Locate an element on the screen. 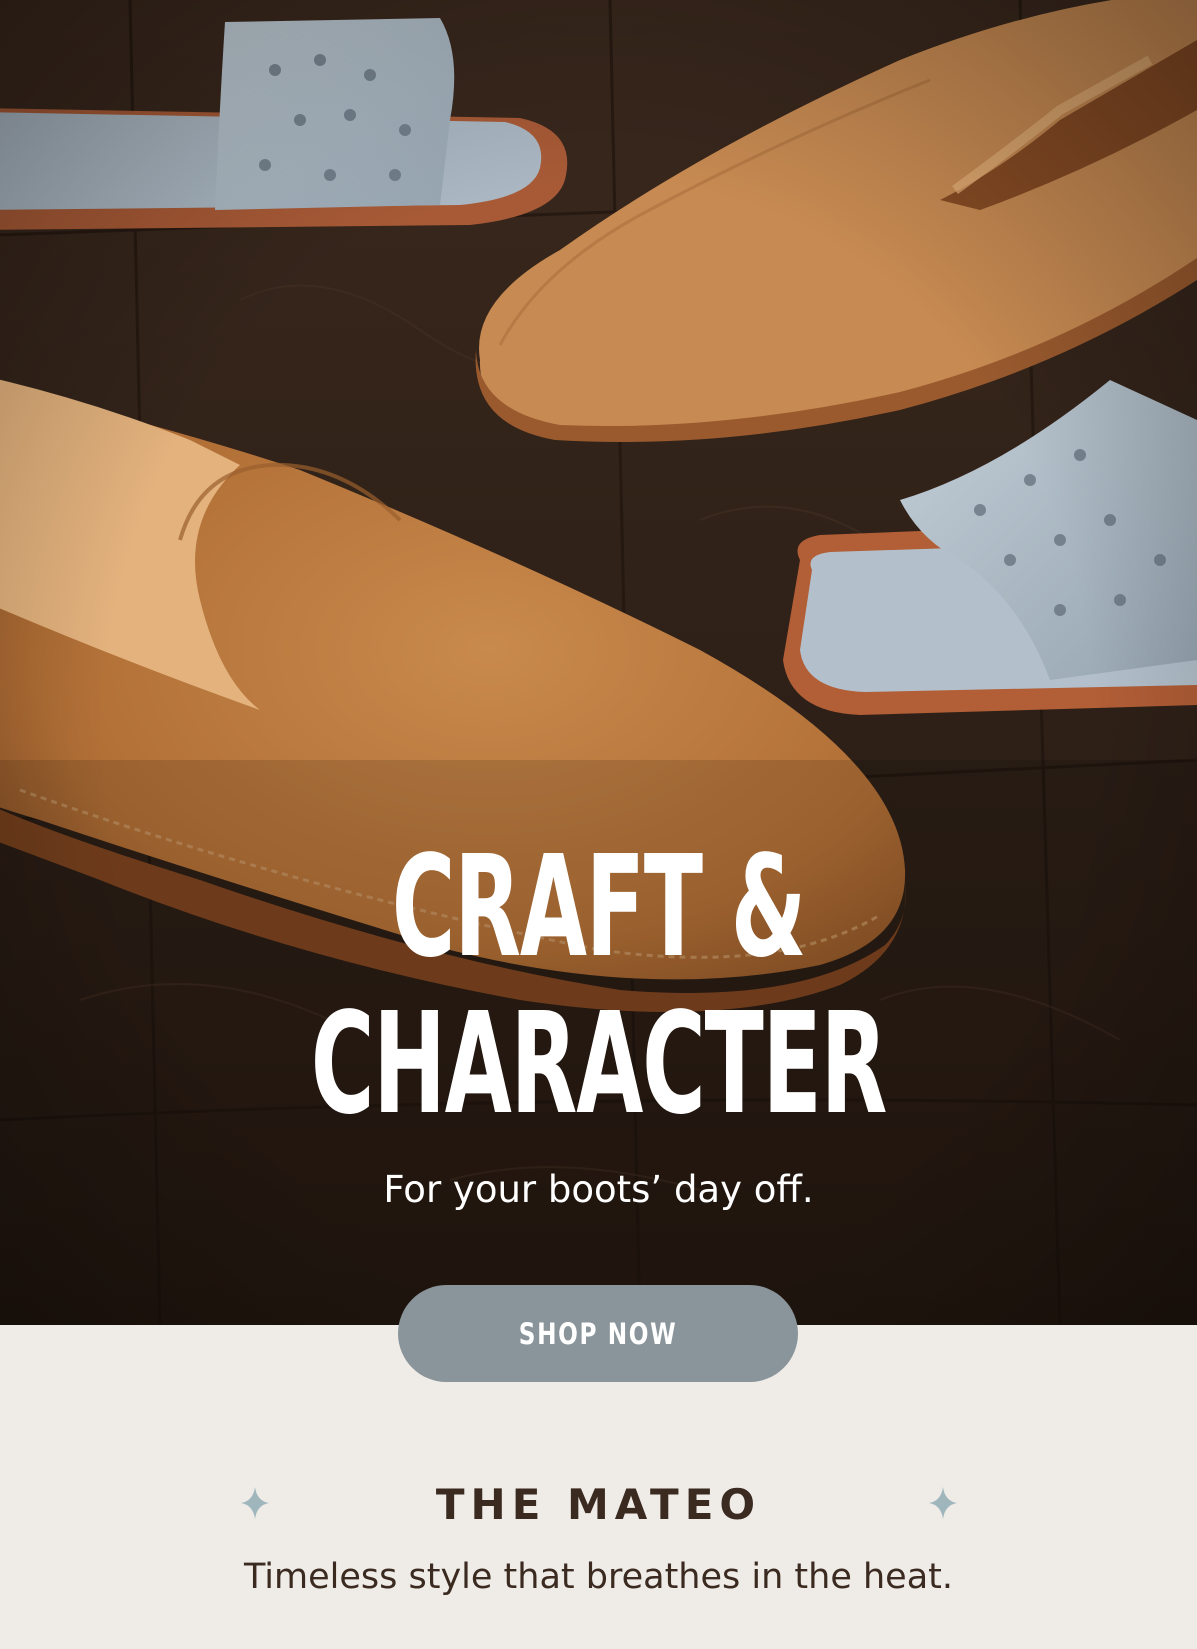 Image resolution: width=1197 pixels, height=1649 pixels. product-title: THE MATEO is located at coordinates (598, 1504).